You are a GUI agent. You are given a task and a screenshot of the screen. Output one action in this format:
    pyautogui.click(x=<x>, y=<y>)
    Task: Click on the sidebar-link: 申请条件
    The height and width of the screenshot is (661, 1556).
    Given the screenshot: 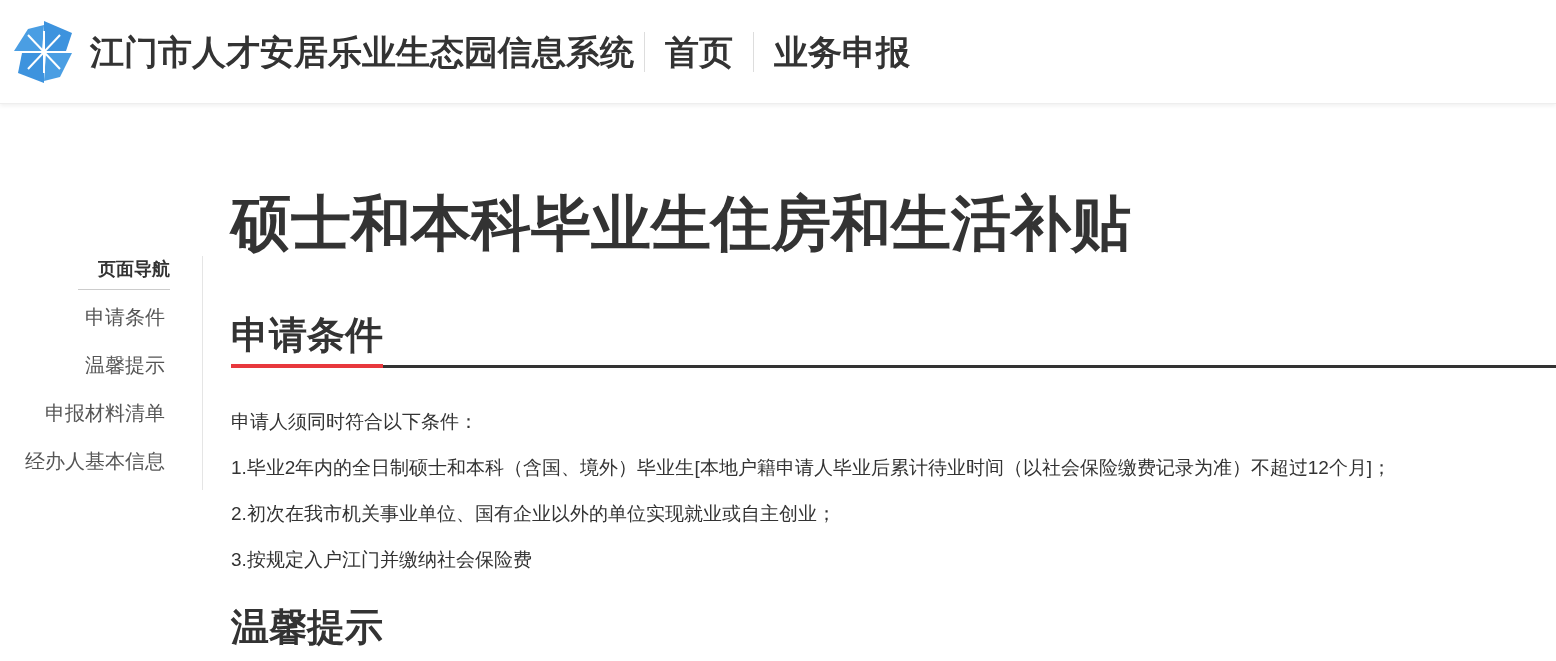 What is the action you would take?
    pyautogui.click(x=125, y=317)
    